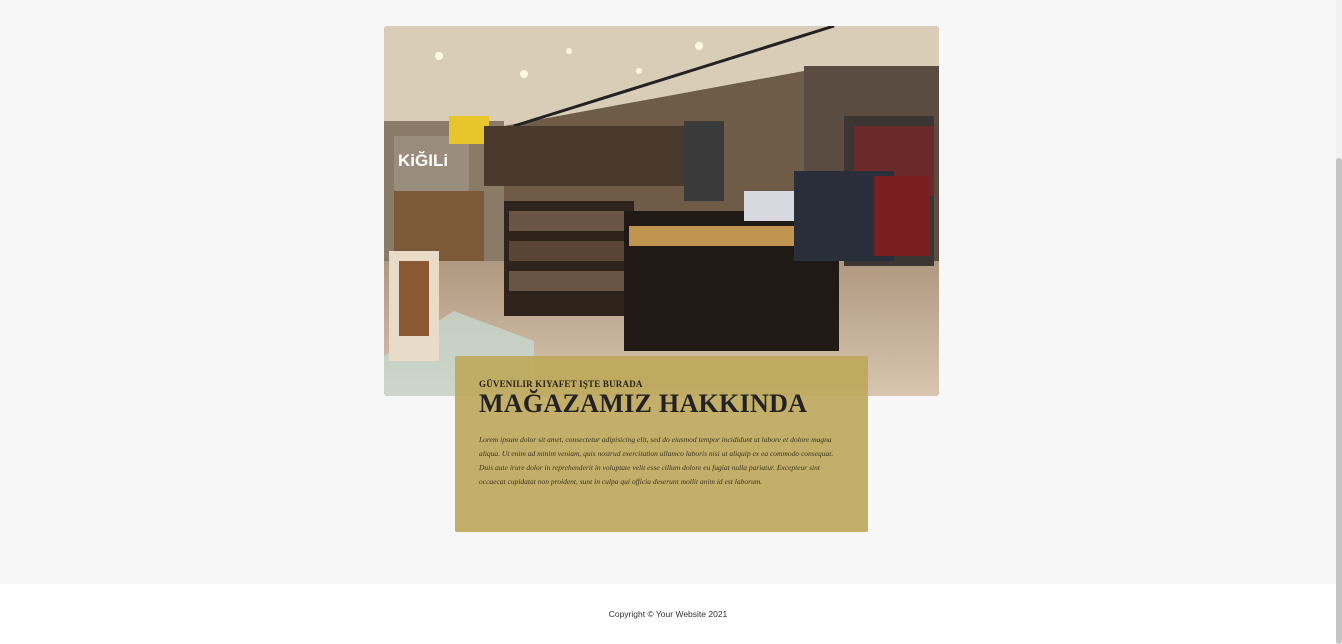 Image resolution: width=1342 pixels, height=644 pixels. I want to click on copyright-text: Copyright © Your Website 2021, so click(668, 614).